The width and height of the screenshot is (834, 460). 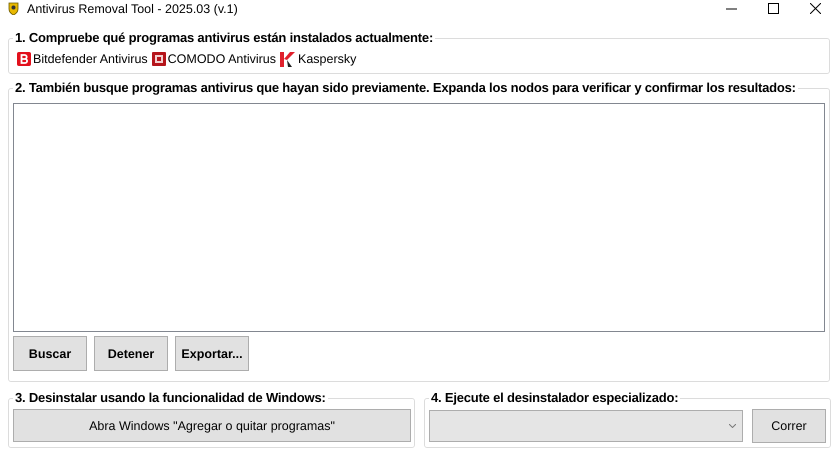 What do you see at coordinates (212, 425) in the screenshot?
I see `open-programs-button: Abra Windows "Agregar o quitar programas"` at bounding box center [212, 425].